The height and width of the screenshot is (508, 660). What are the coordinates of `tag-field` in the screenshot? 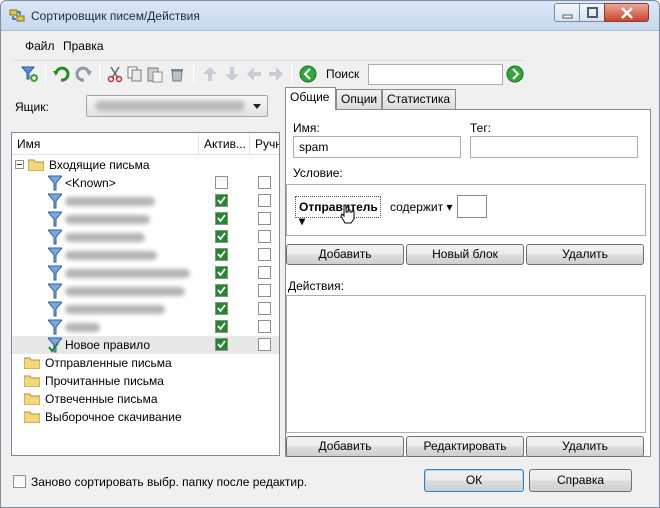 It's located at (554, 147).